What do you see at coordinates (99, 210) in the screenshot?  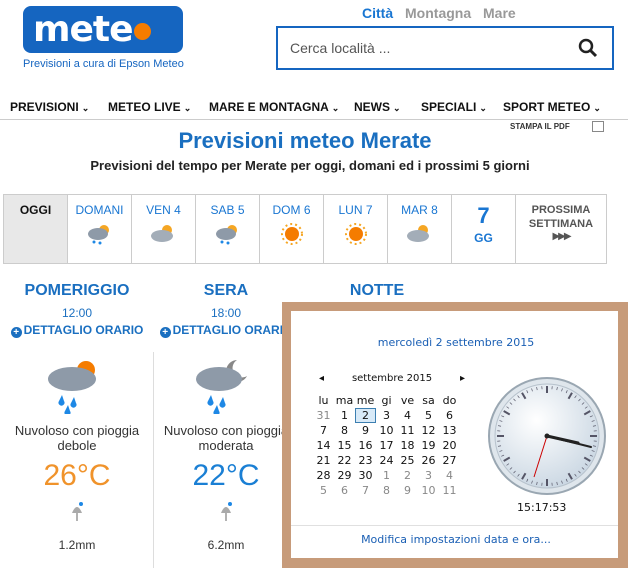 I see `day-label: DOMANI` at bounding box center [99, 210].